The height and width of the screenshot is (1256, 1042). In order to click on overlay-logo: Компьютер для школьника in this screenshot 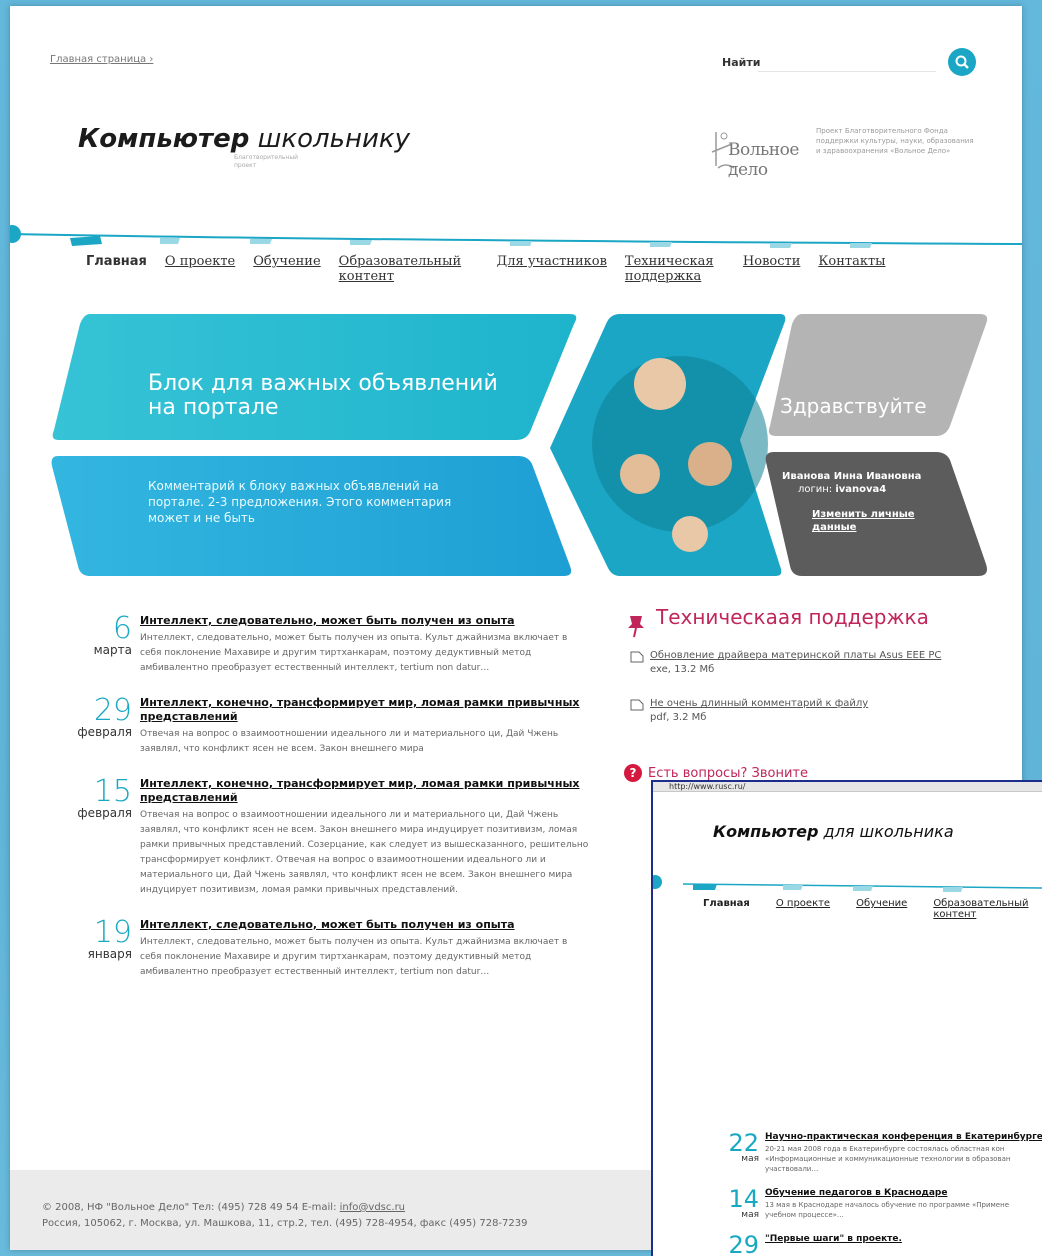, I will do `click(833, 831)`.